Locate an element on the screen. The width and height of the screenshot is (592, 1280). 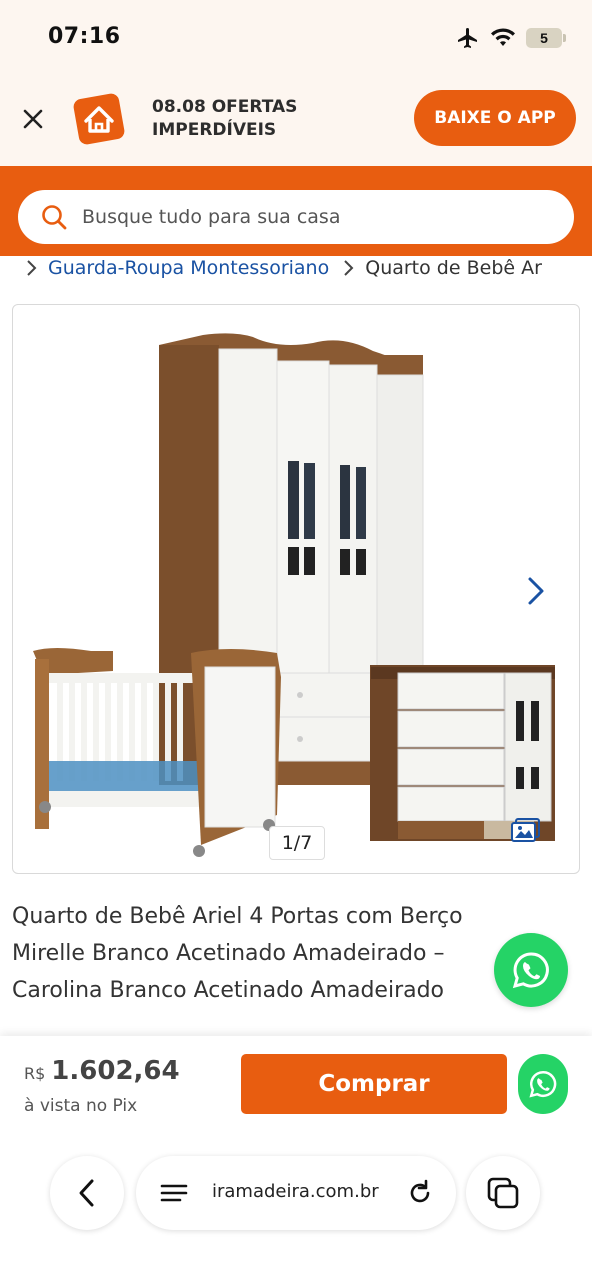
search-header: Busque tudo para sua casa is located at coordinates (296, 211).